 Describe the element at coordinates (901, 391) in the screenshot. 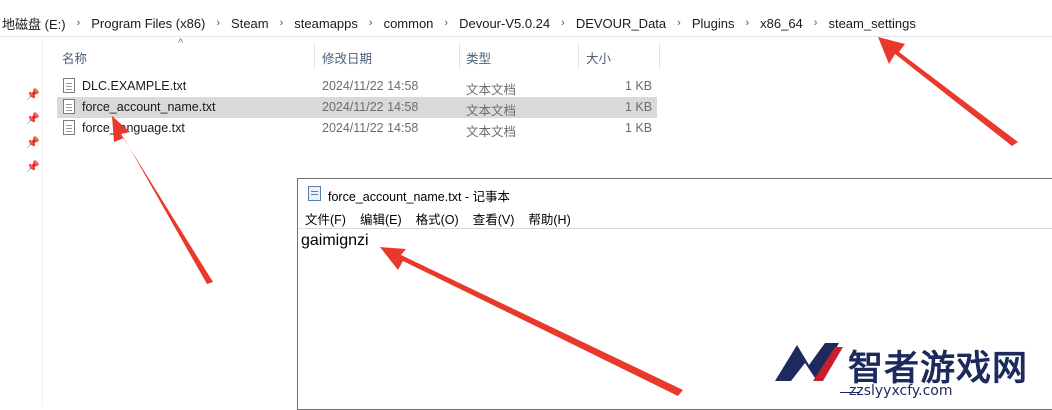

I see `watermark-url: zzslyyxcfy.com` at that location.